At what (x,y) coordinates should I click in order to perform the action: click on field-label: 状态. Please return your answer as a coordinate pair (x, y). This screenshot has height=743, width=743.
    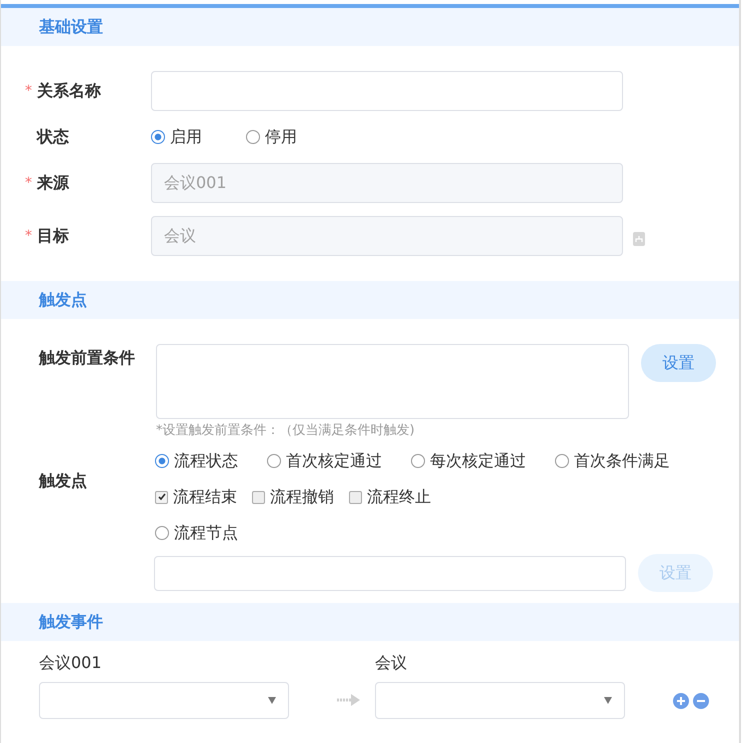
    Looking at the image, I should click on (53, 137).